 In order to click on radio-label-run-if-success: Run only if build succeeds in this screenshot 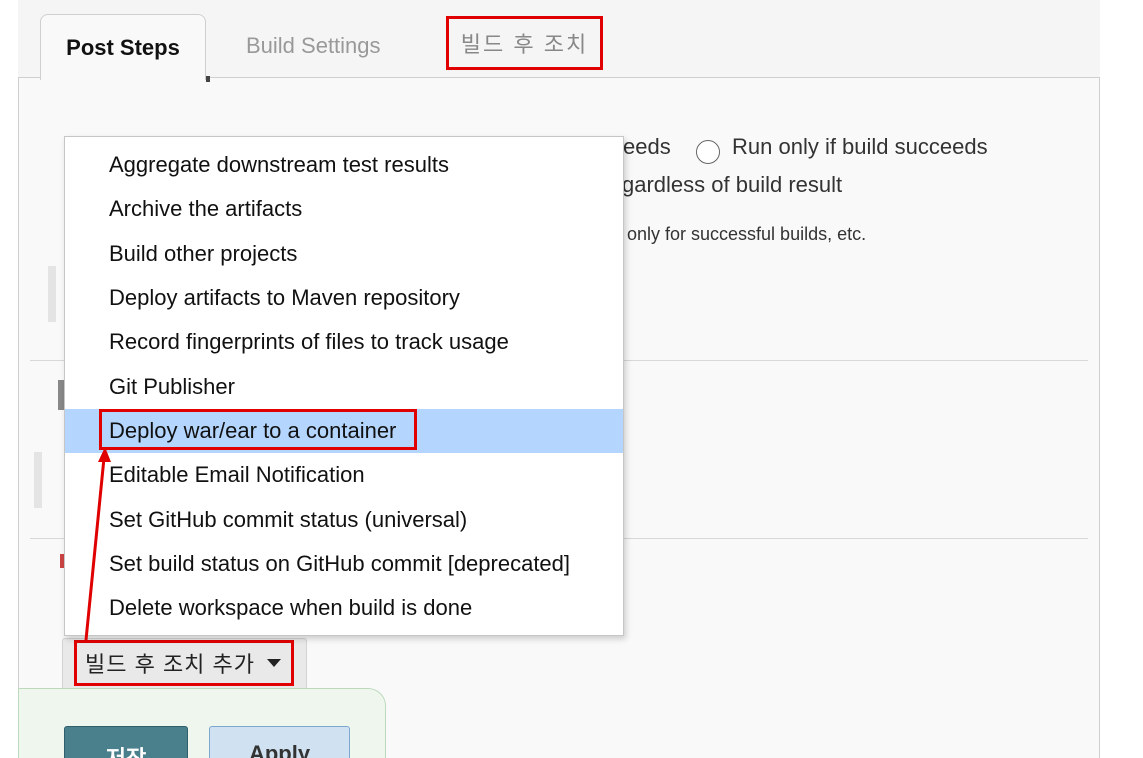, I will do `click(860, 146)`.